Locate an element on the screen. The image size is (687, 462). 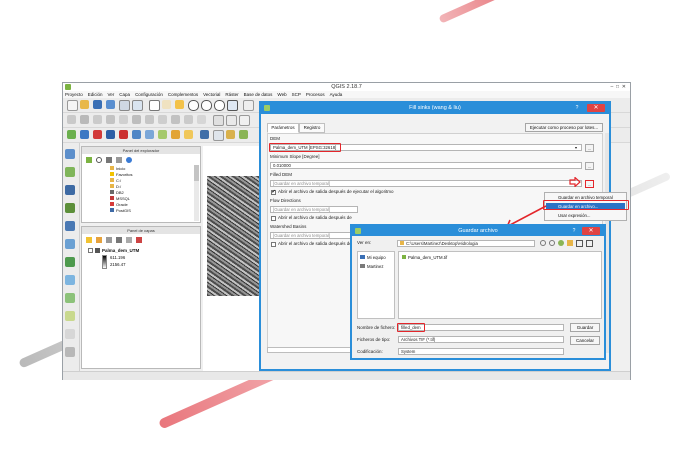
refresh-browser-icon is located at coordinates (99, 160).